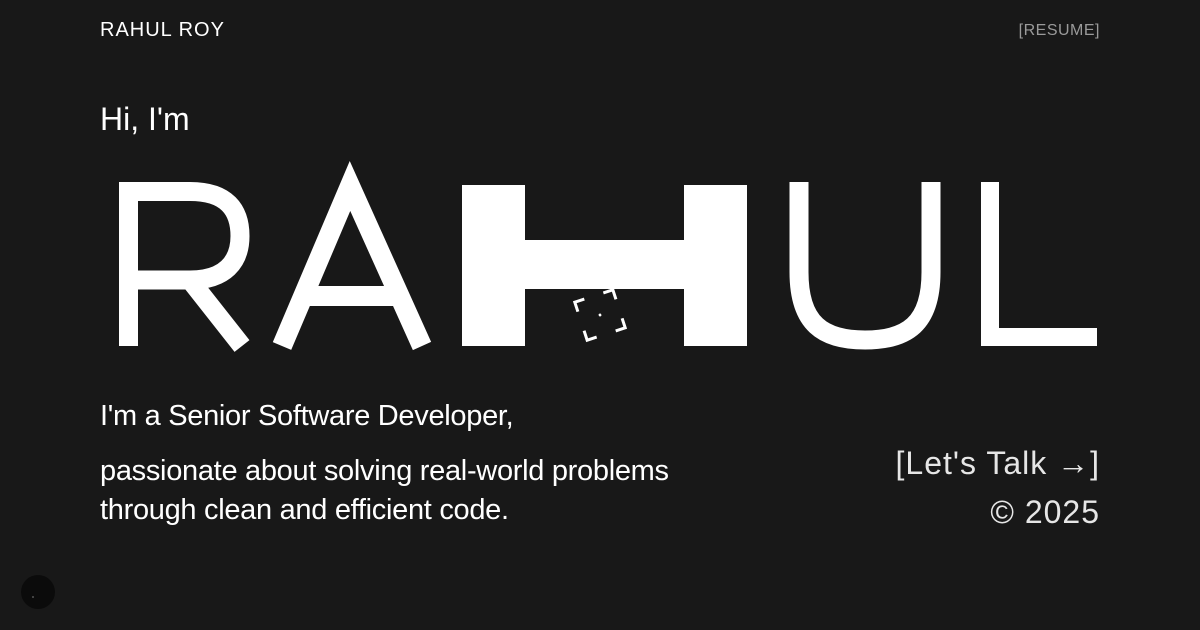 The width and height of the screenshot is (1200, 630). Describe the element at coordinates (184, 267) in the screenshot. I see `letter-r` at that location.